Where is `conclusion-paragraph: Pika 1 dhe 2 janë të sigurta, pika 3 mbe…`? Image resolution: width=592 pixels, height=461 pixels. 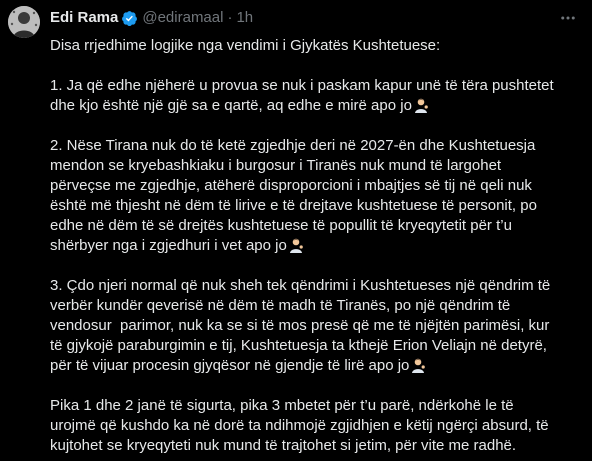
conclusion-paragraph: Pika 1 dhe 2 janë të sigurta, pika 3 mbe… is located at coordinates (318, 426).